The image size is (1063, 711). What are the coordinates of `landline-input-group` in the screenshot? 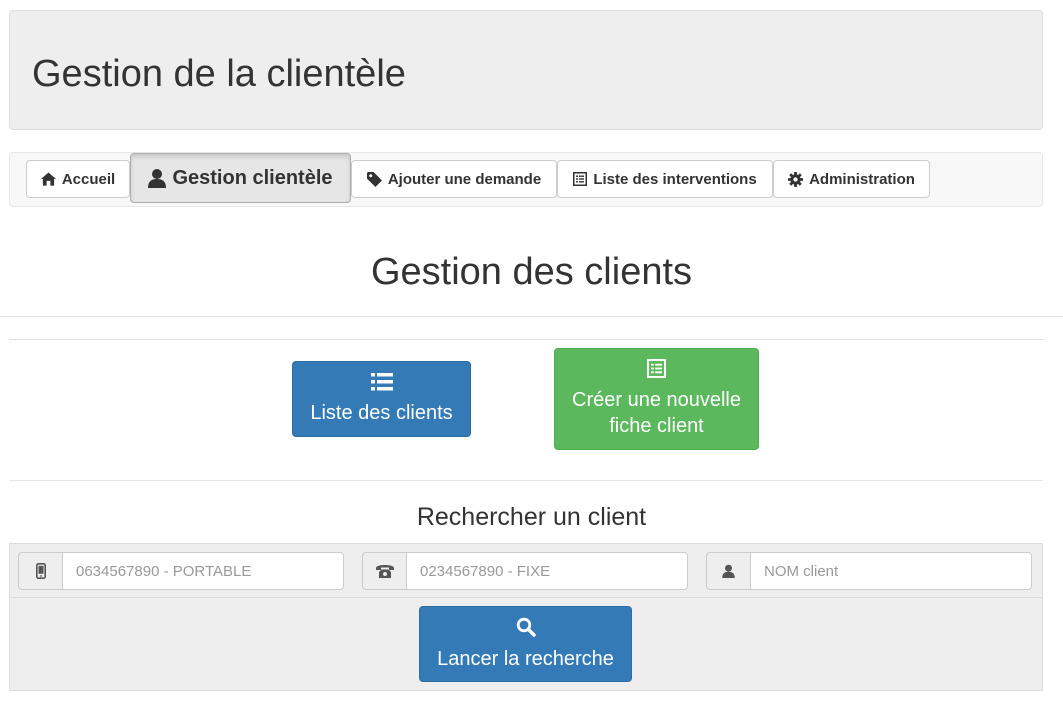 It's located at (525, 571).